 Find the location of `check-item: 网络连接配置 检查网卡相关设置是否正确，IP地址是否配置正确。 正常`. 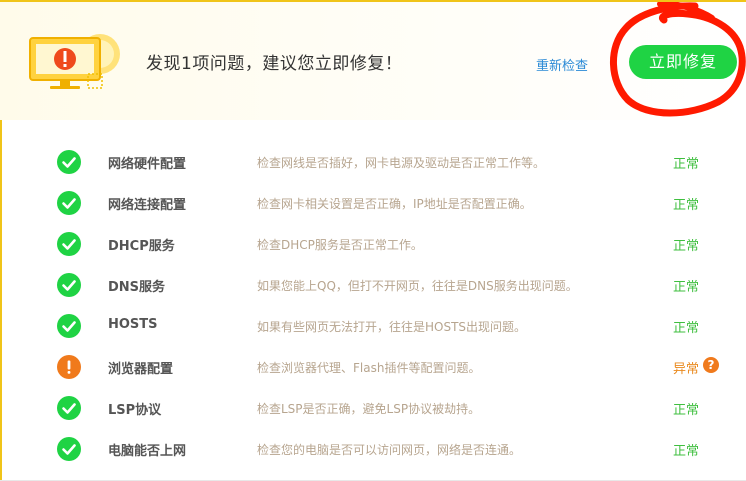

check-item: 网络连接配置 检查网卡相关设置是否正确，IP地址是否配置正确。 正常 is located at coordinates (373, 202).